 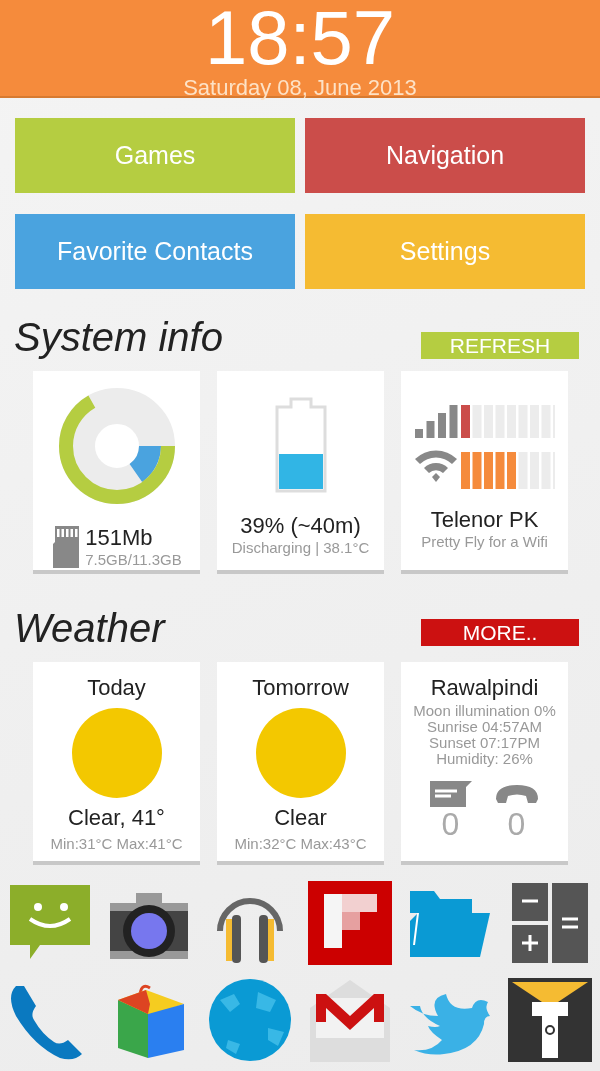 I want to click on weather-detail: Humidity: 26%, so click(x=484, y=759).